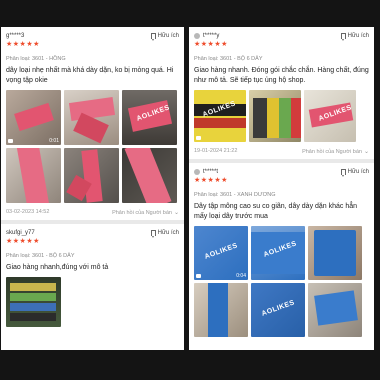  I want to click on review-media-grid: AOLIKES AOLIKES, so click(281, 116).